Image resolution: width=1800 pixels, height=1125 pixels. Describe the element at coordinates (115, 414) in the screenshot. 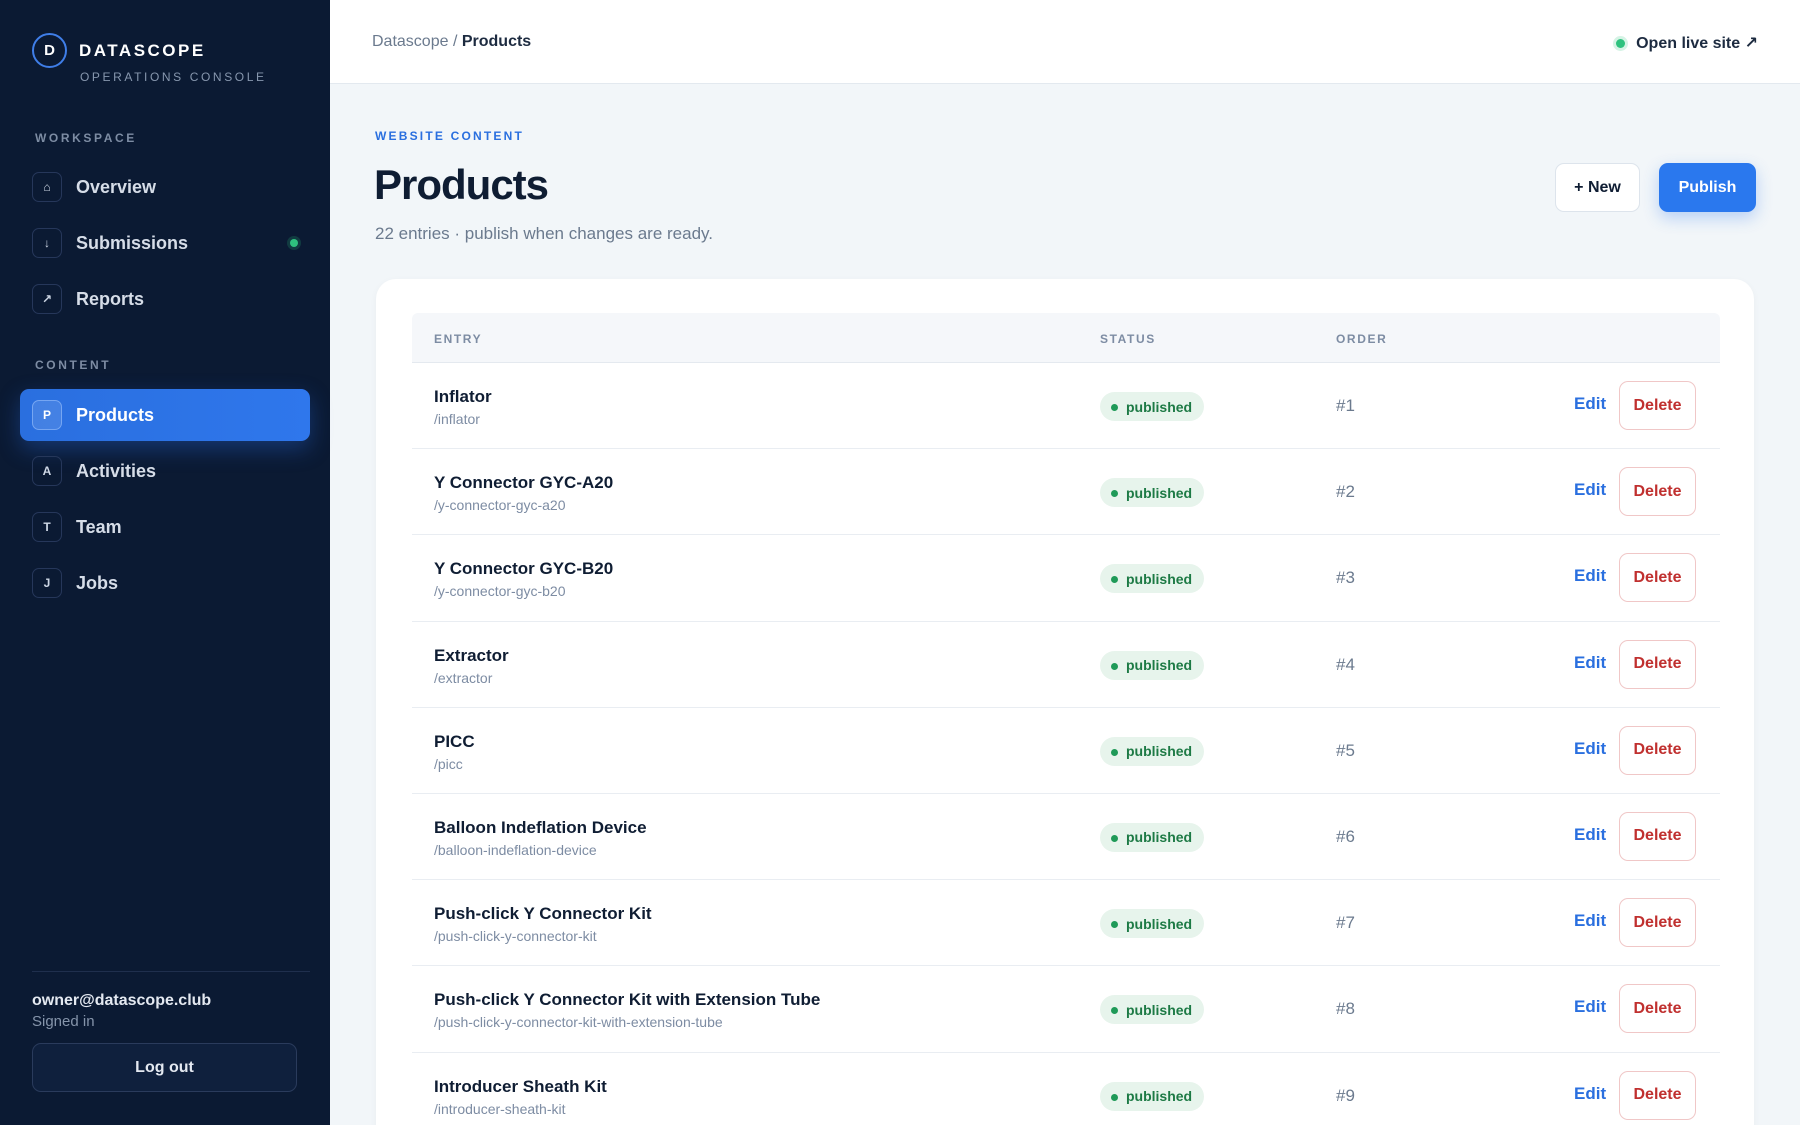

I see `sidebar-item-label: Products` at that location.